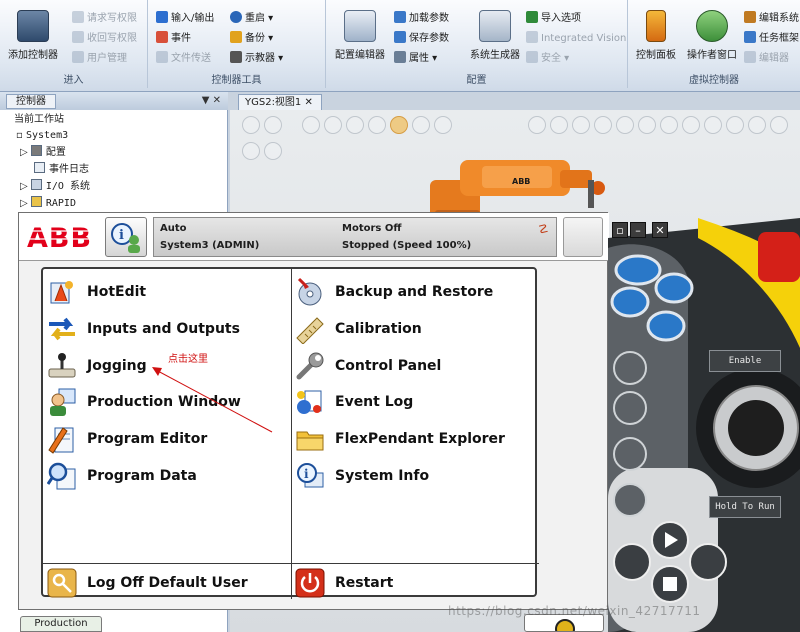 The height and width of the screenshot is (632, 800). Describe the element at coordinates (78, 57) in the screenshot. I see `users-icon` at that location.